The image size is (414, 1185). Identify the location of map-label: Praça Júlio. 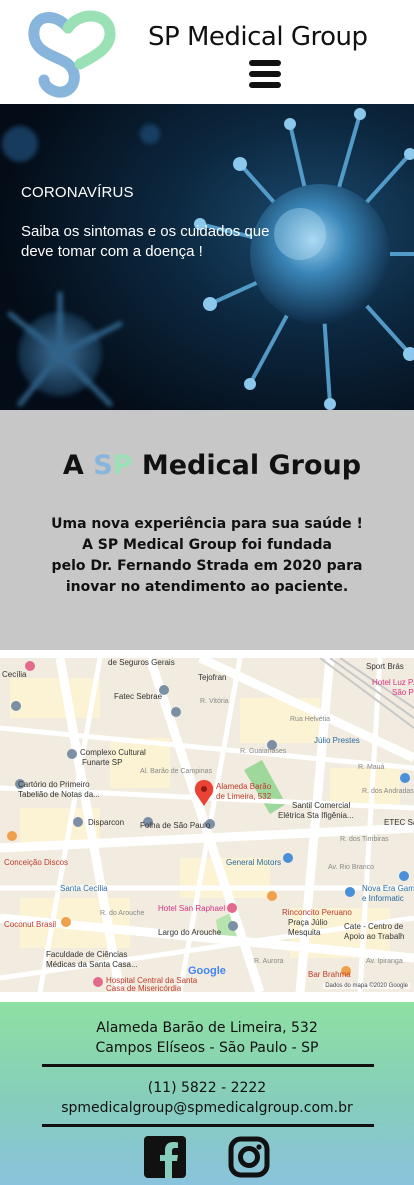
(308, 922).